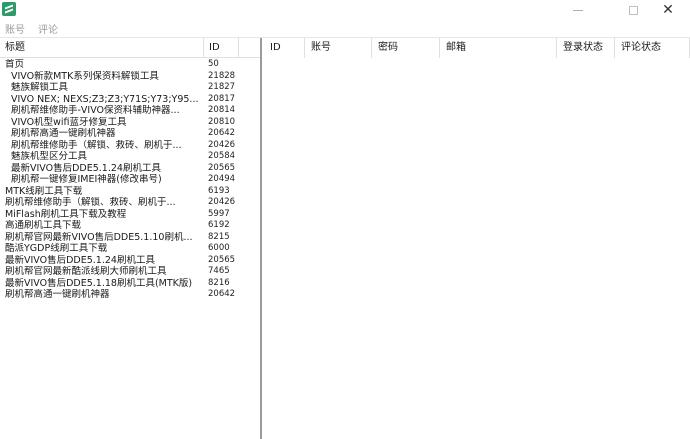 This screenshot has height=439, width=690. What do you see at coordinates (213, 64) in the screenshot?
I see `list-item-id: 50` at bounding box center [213, 64].